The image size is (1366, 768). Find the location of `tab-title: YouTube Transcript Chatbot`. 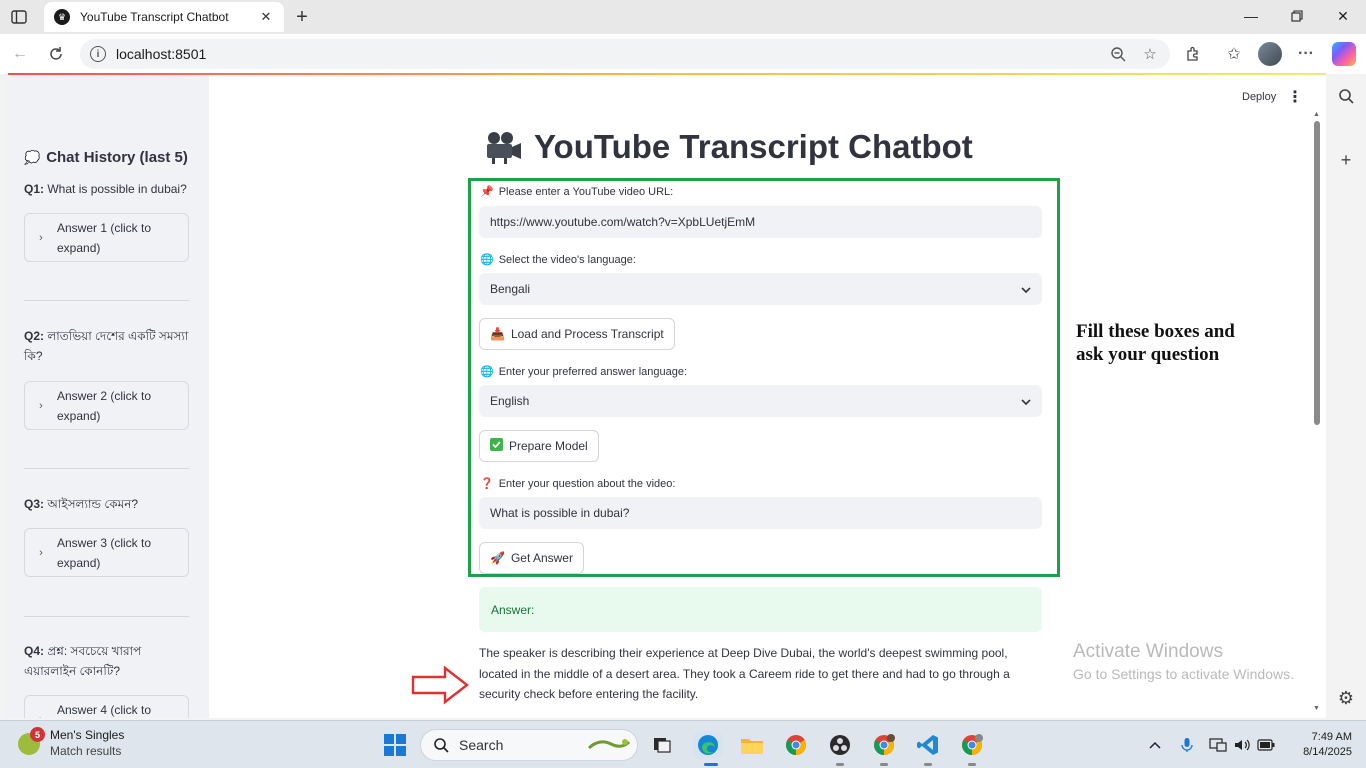

tab-title: YouTube Transcript Chatbot is located at coordinates (154, 17).